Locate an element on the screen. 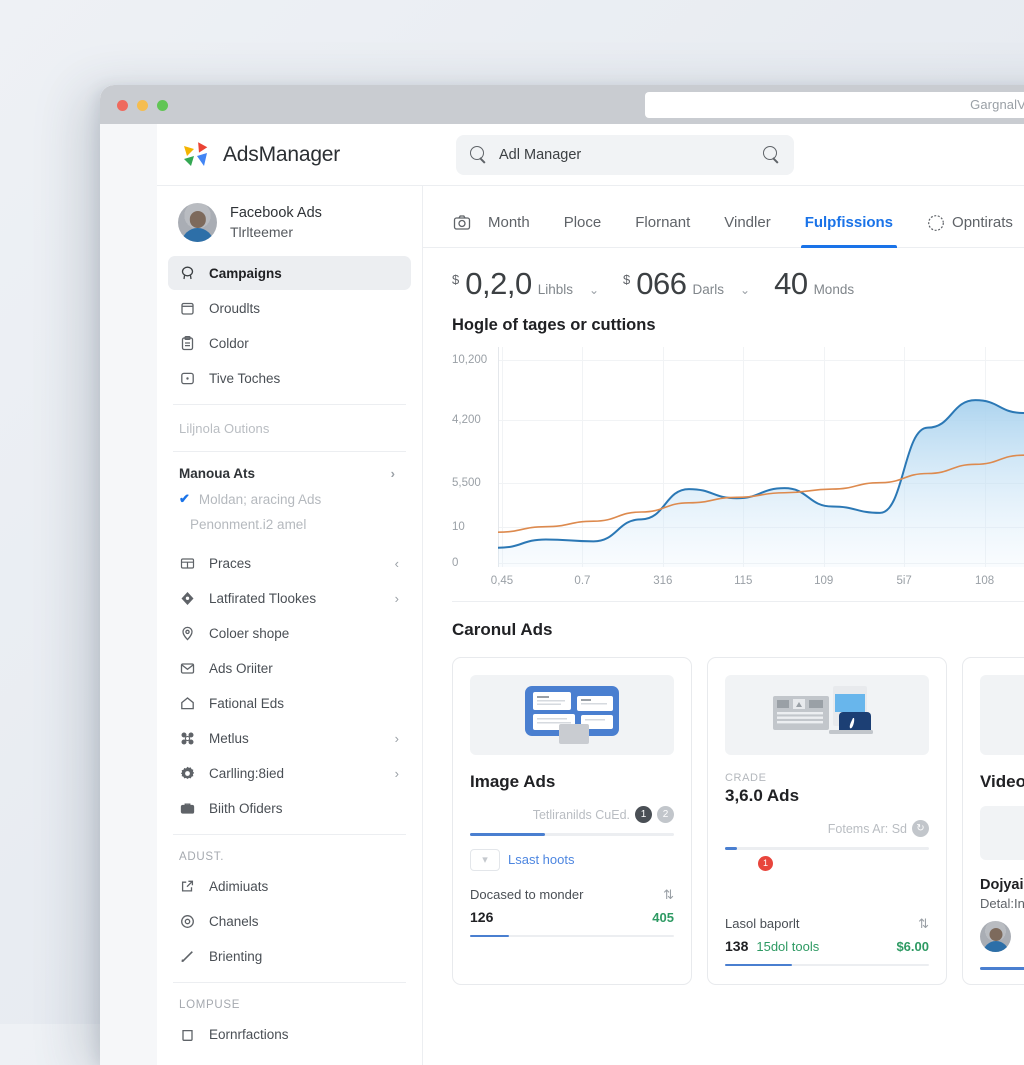 This screenshot has width=1024, height=1065. cards-header: Caronul Ads KOM5(2 is located at coordinates (738, 630).